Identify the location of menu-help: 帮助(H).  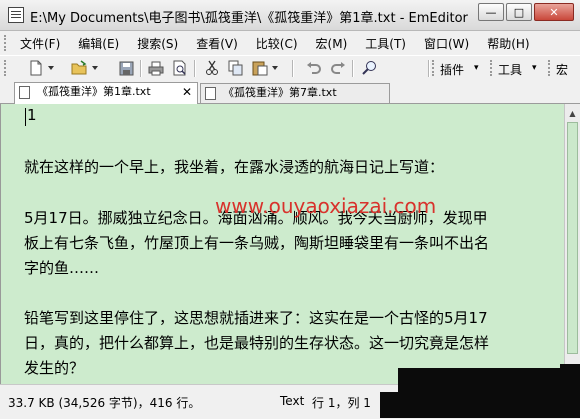
(508, 43).